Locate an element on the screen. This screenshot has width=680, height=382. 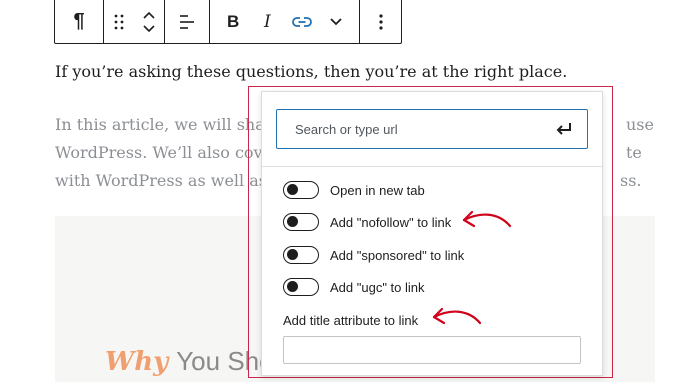
title-attribute-input is located at coordinates (432, 350).